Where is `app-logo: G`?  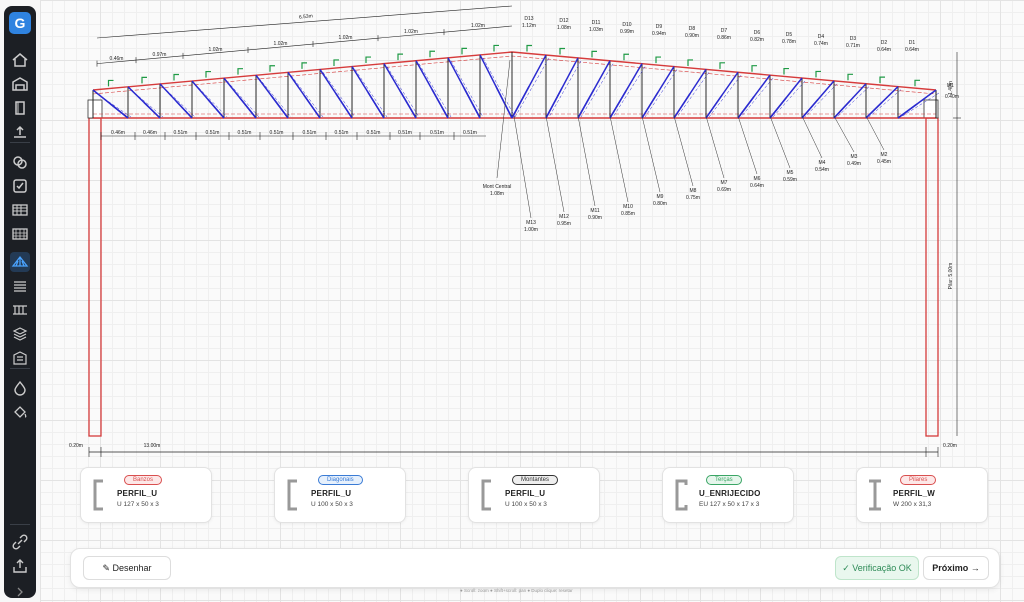
app-logo: G is located at coordinates (20, 23).